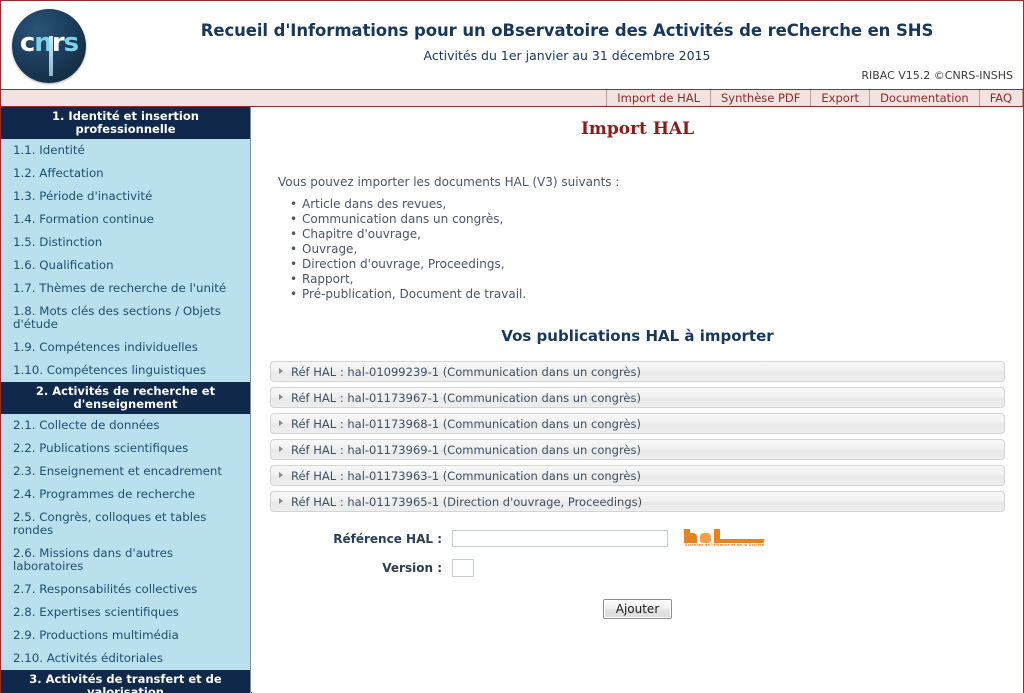 The width and height of the screenshot is (1024, 693). What do you see at coordinates (637, 568) in the screenshot?
I see `form-row-version: Version :` at bounding box center [637, 568].